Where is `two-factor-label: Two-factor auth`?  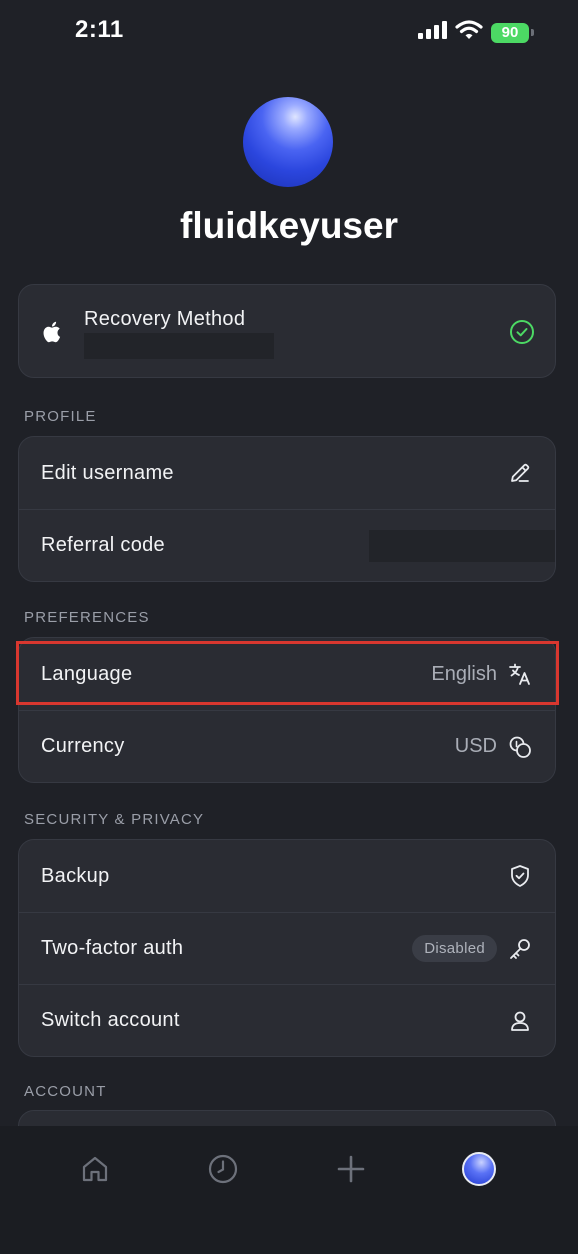
two-factor-label: Two-factor auth is located at coordinates (112, 948).